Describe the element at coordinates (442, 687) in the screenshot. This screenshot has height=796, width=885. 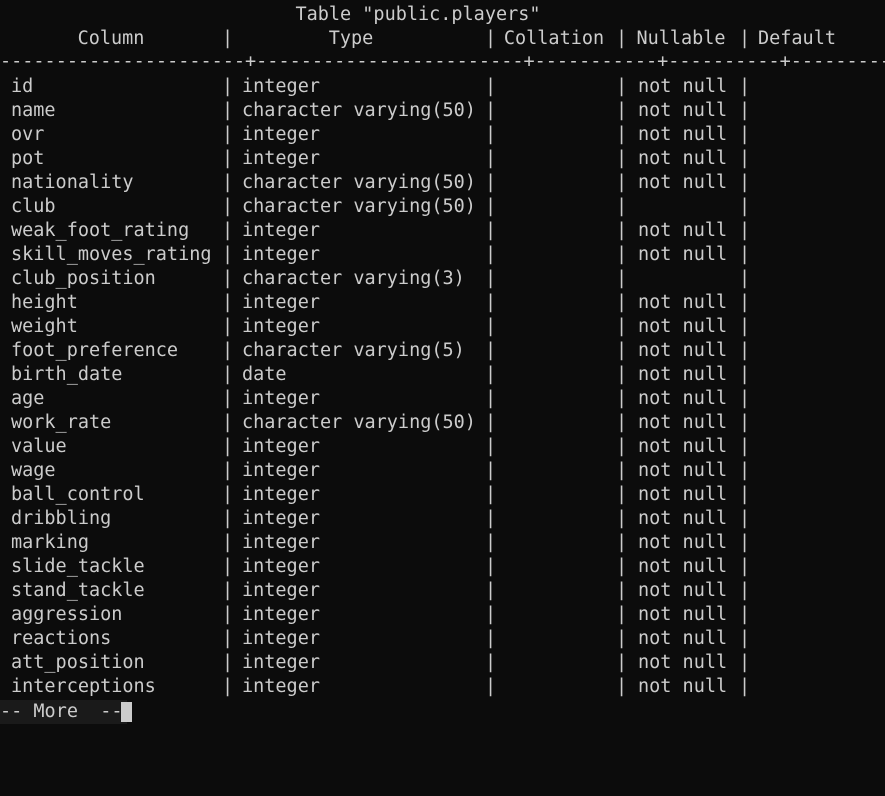
I see `table-row: interceptions | integer | | not null |` at that location.